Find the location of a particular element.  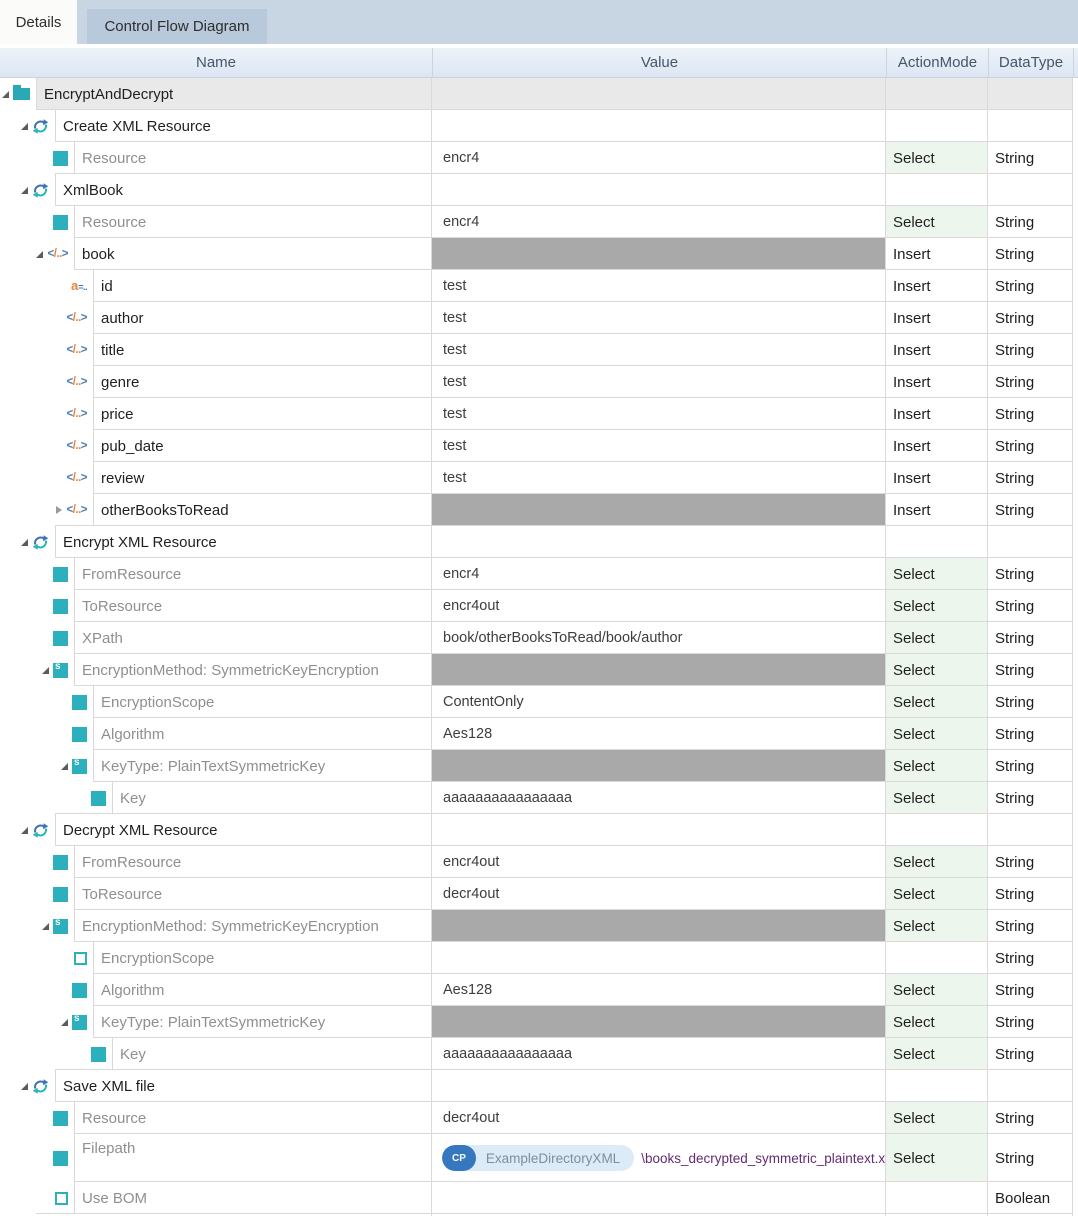

column-header-value: Value is located at coordinates (659, 62).